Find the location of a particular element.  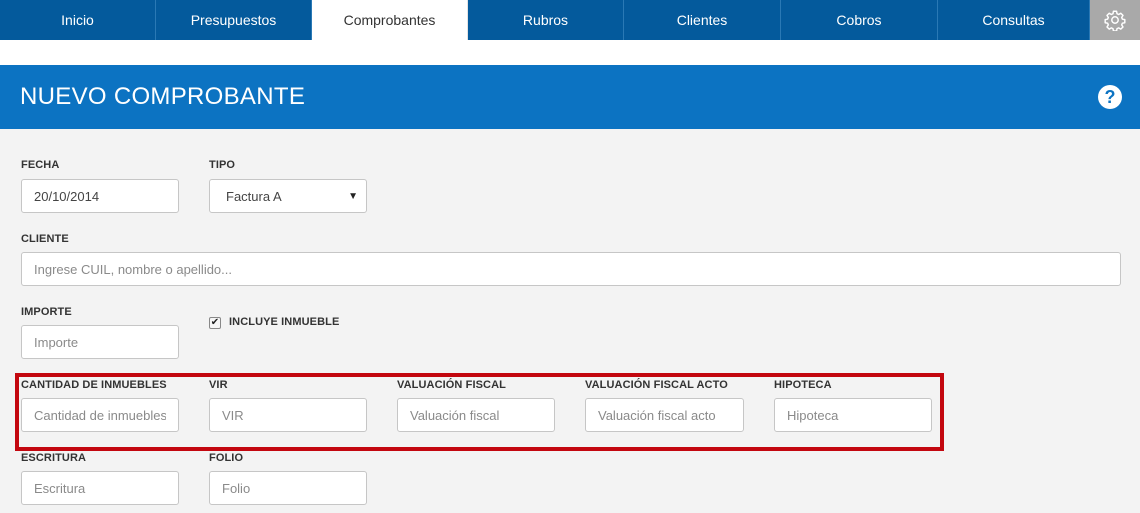

tab-rubros: Rubros is located at coordinates (546, 20).